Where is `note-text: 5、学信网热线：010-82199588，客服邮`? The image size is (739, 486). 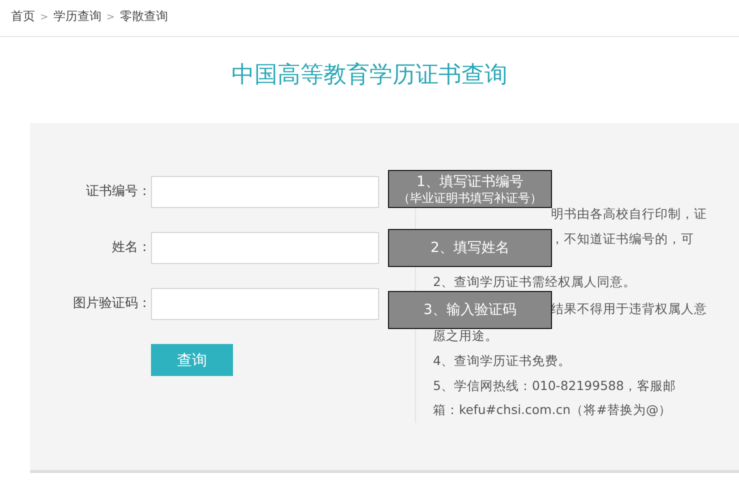
note-text: 5、学信网热线：010-82199588，客服邮 is located at coordinates (554, 385).